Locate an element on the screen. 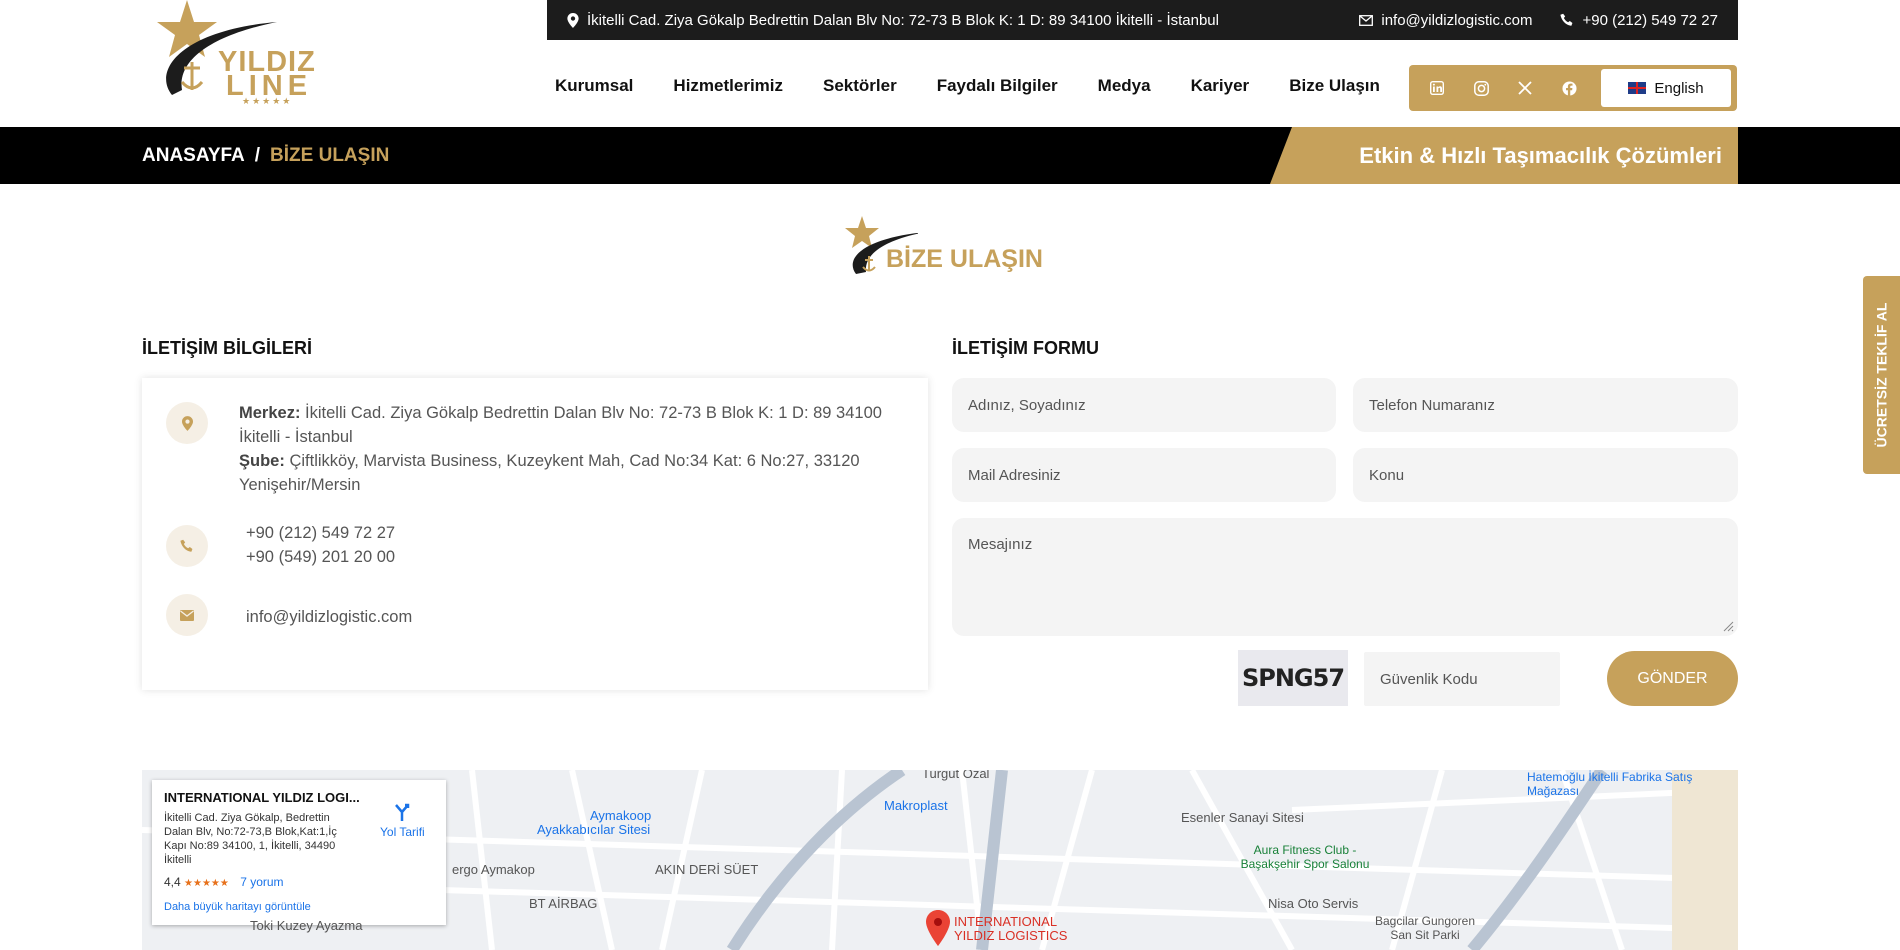 Image resolution: width=1900 pixels, height=950 pixels. map-label: Esenler Sanayi Sitesi is located at coordinates (1242, 817).